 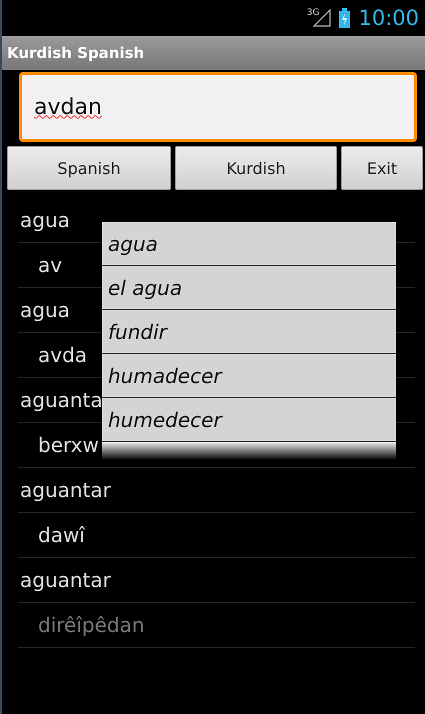 I want to click on window-title: Kurdish Spanish, so click(x=75, y=53).